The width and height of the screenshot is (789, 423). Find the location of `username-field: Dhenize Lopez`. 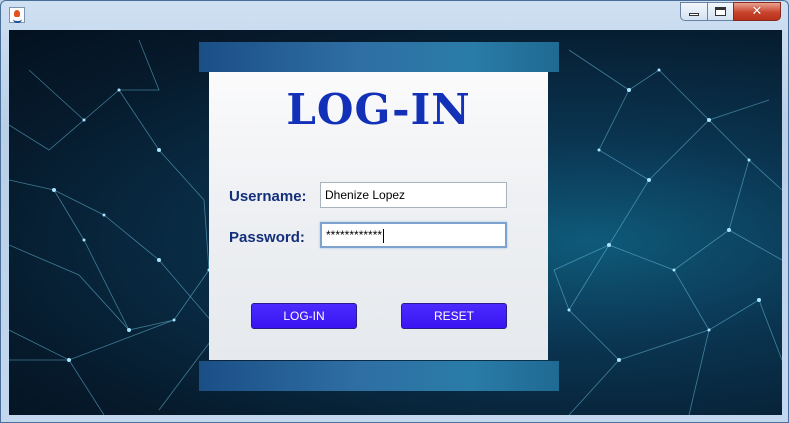

username-field: Dhenize Lopez is located at coordinates (413, 195).